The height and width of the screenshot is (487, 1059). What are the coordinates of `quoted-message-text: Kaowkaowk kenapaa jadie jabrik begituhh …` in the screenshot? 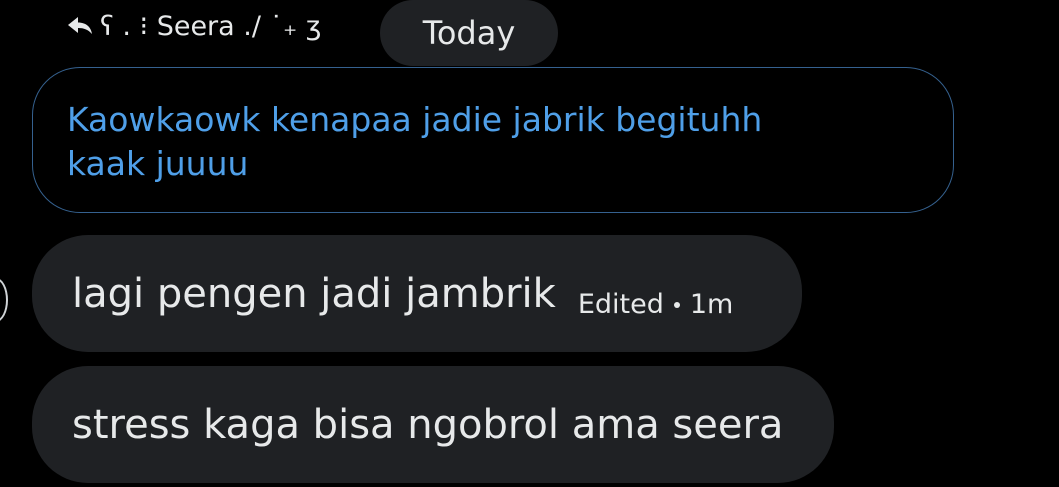 It's located at (415, 141).